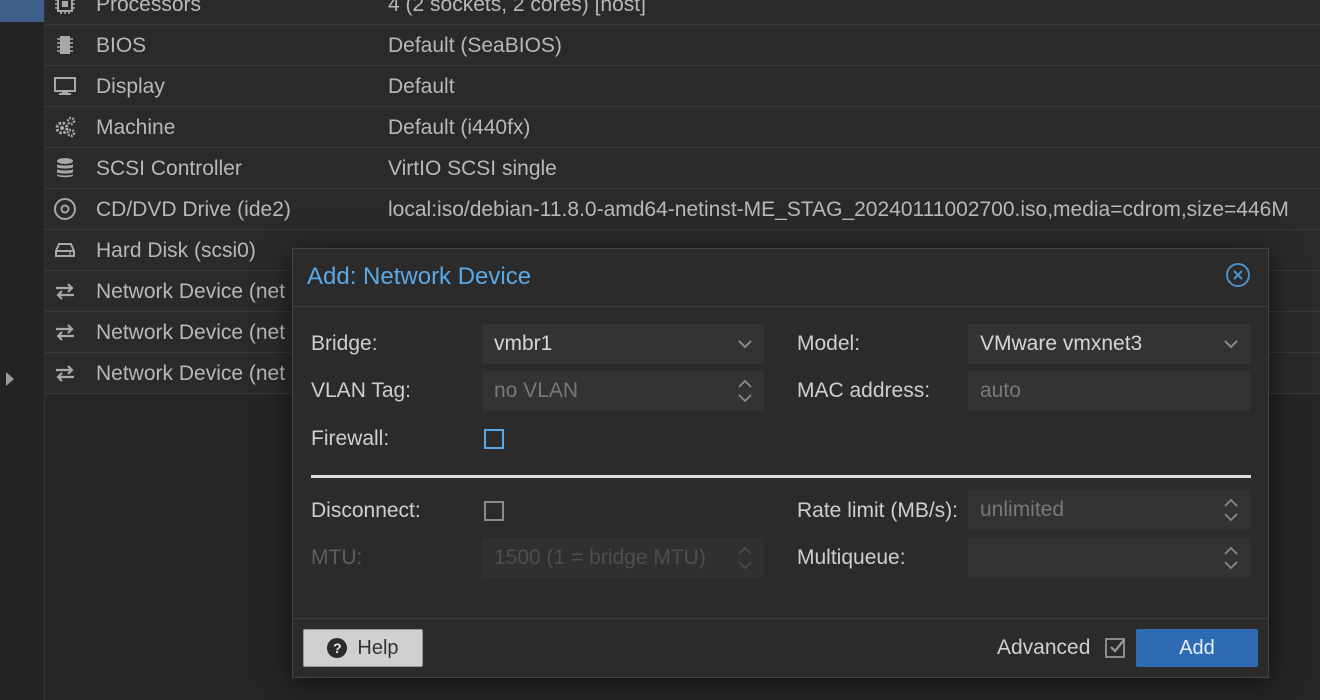 The width and height of the screenshot is (1320, 700). Describe the element at coordinates (682, 86) in the screenshot. I see `hardware-row-display: Display Default` at that location.